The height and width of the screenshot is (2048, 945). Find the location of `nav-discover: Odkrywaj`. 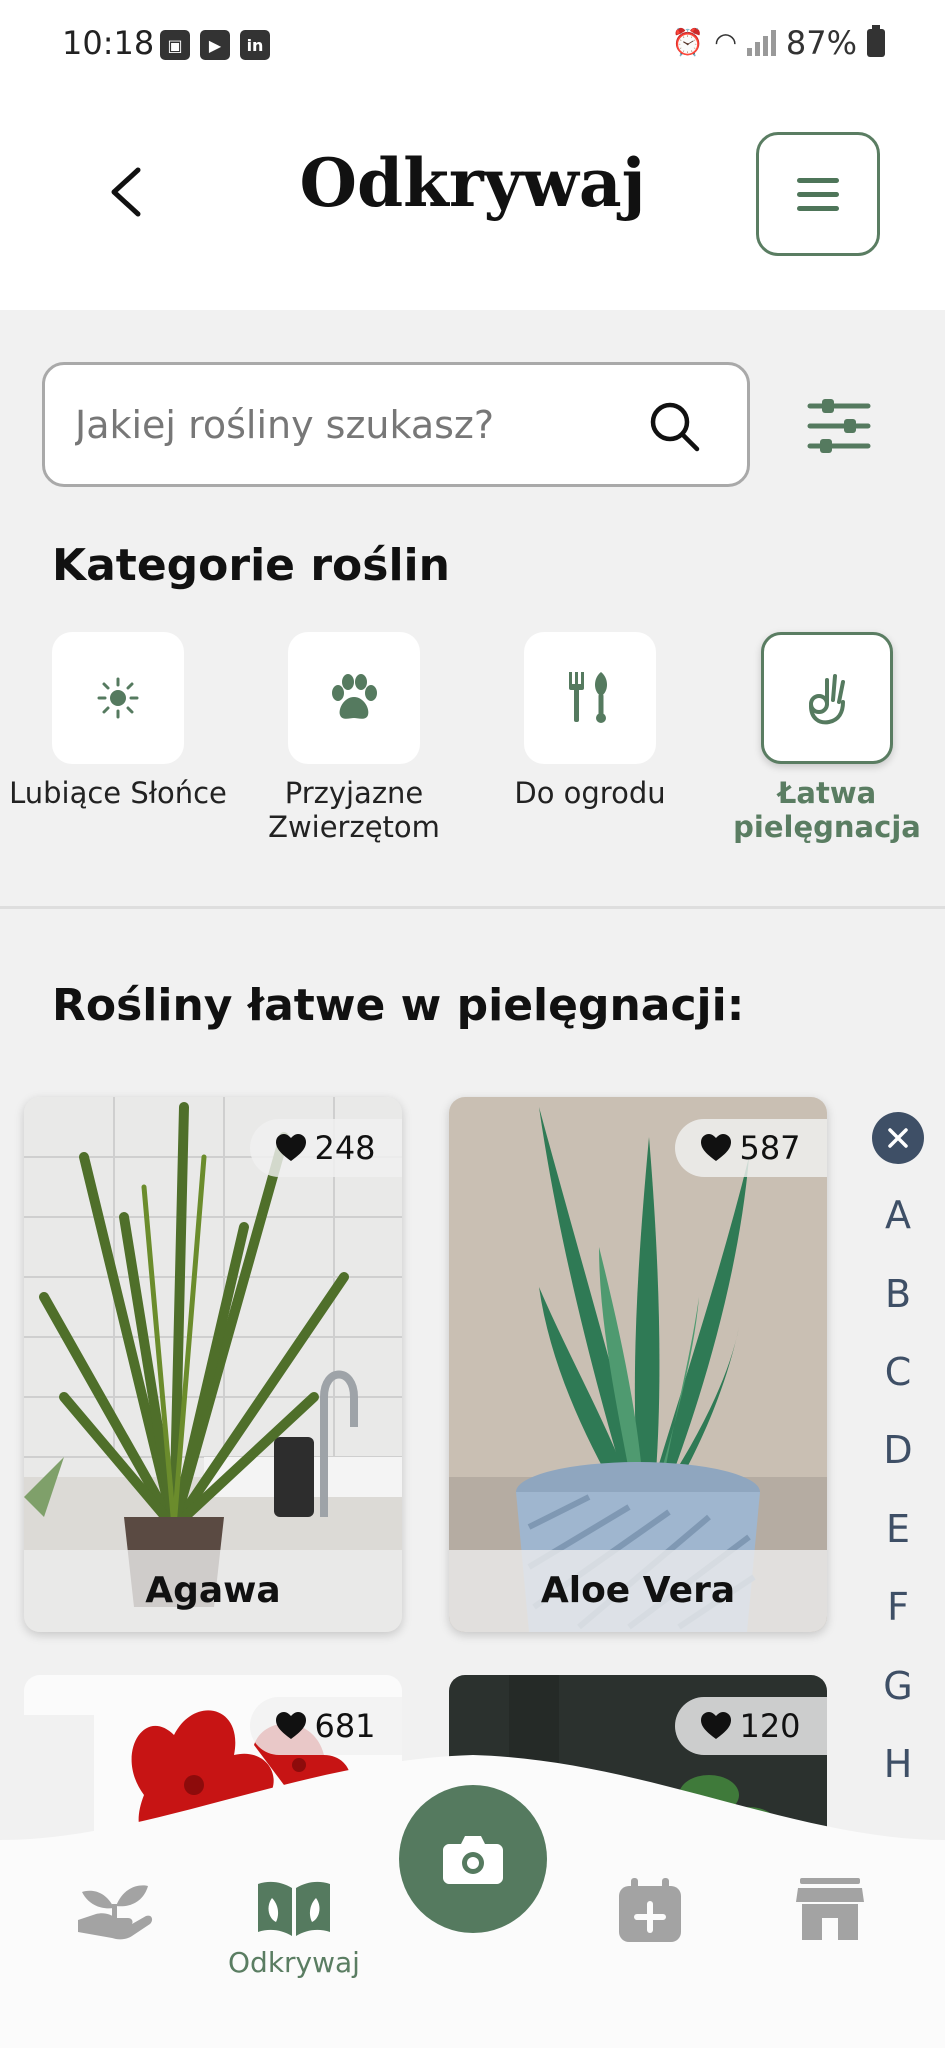

nav-discover: Odkrywaj is located at coordinates (294, 1928).